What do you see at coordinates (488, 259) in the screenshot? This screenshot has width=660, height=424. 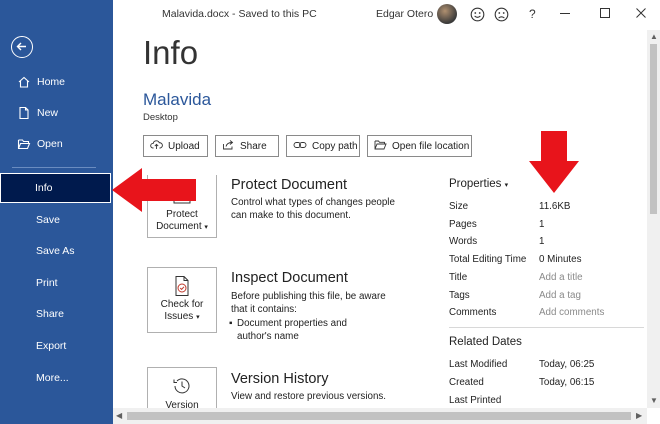 I see `prop-label-editing-time: Total Editing Time` at bounding box center [488, 259].